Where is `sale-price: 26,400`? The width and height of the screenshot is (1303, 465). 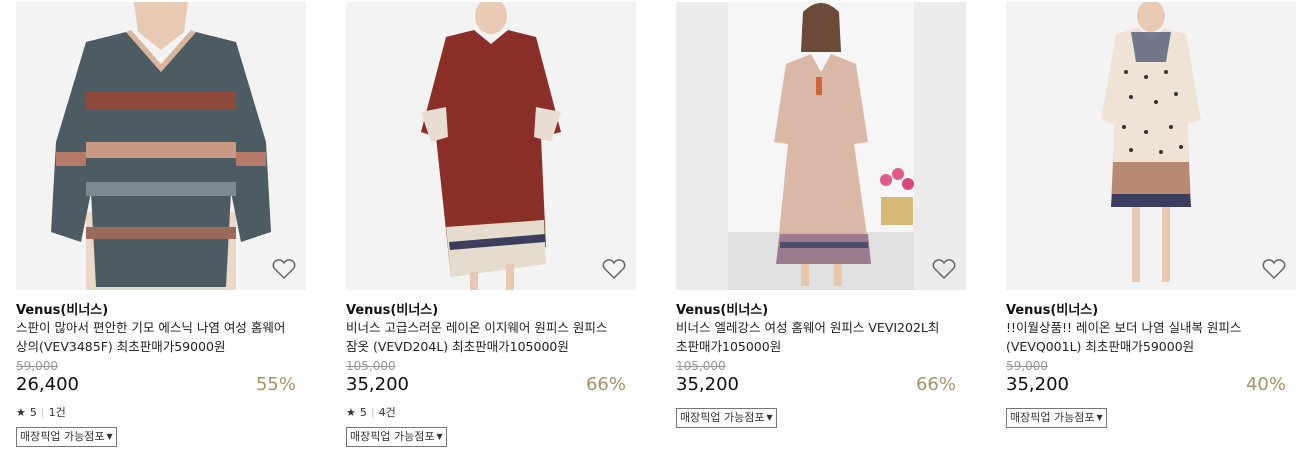
sale-price: 26,400 is located at coordinates (47, 384).